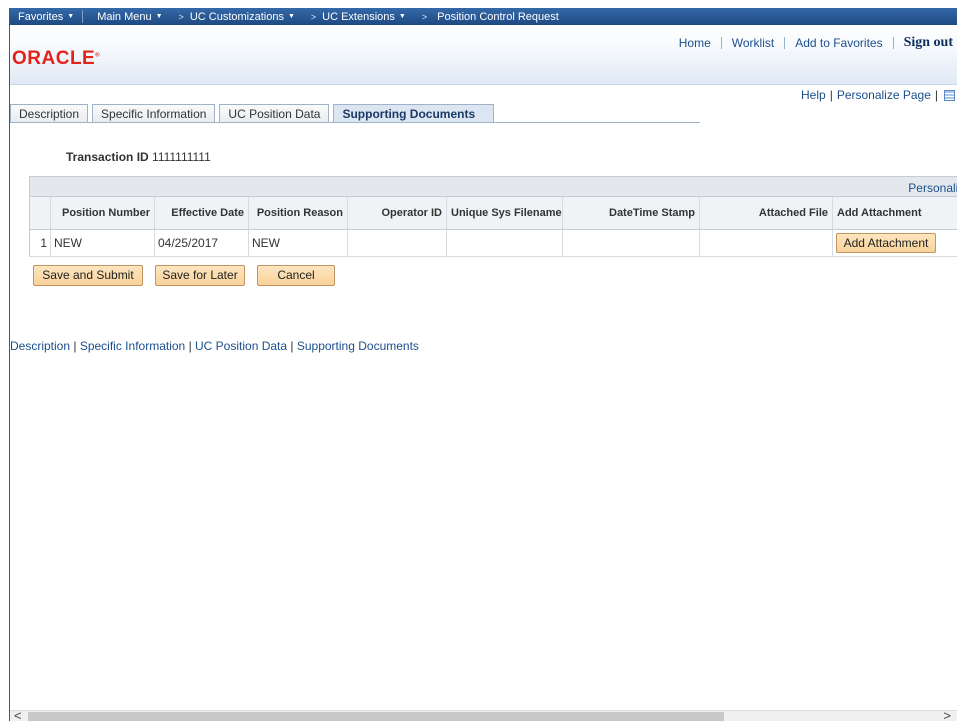 The width and height of the screenshot is (957, 721). Describe the element at coordinates (753, 43) in the screenshot. I see `worklist-link: Worklist` at that location.